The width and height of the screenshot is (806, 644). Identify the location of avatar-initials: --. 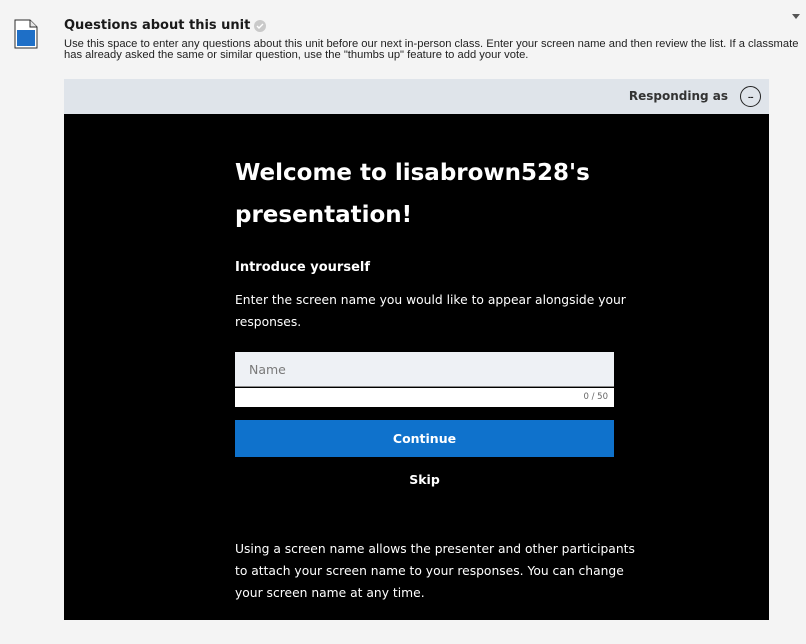
(751, 96).